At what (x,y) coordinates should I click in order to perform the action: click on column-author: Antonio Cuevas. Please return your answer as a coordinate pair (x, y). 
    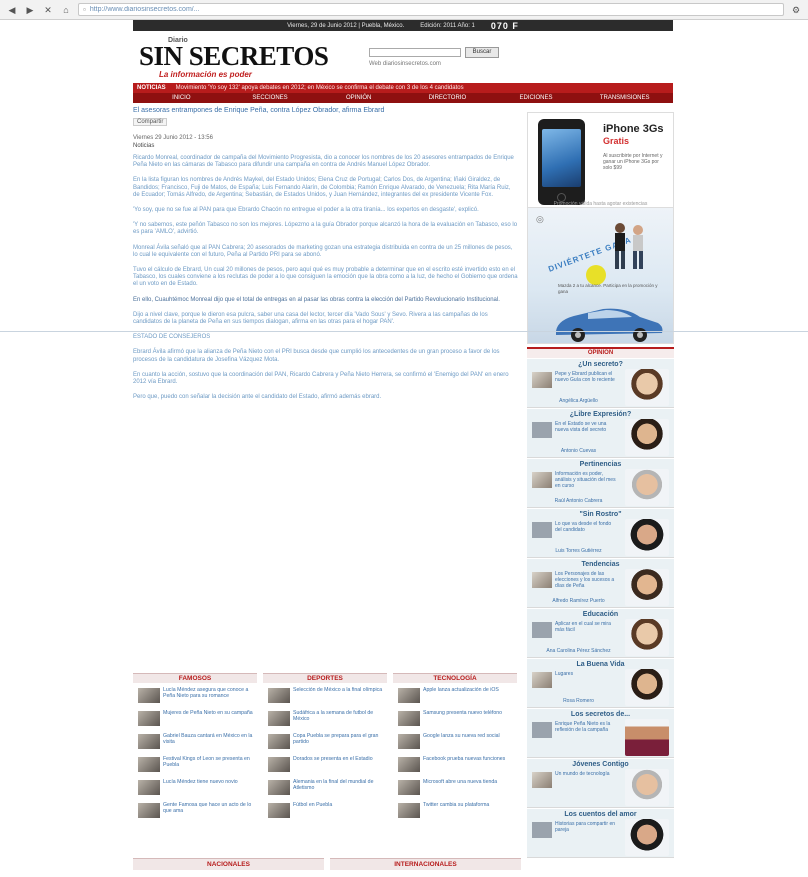
    Looking at the image, I should click on (578, 451).